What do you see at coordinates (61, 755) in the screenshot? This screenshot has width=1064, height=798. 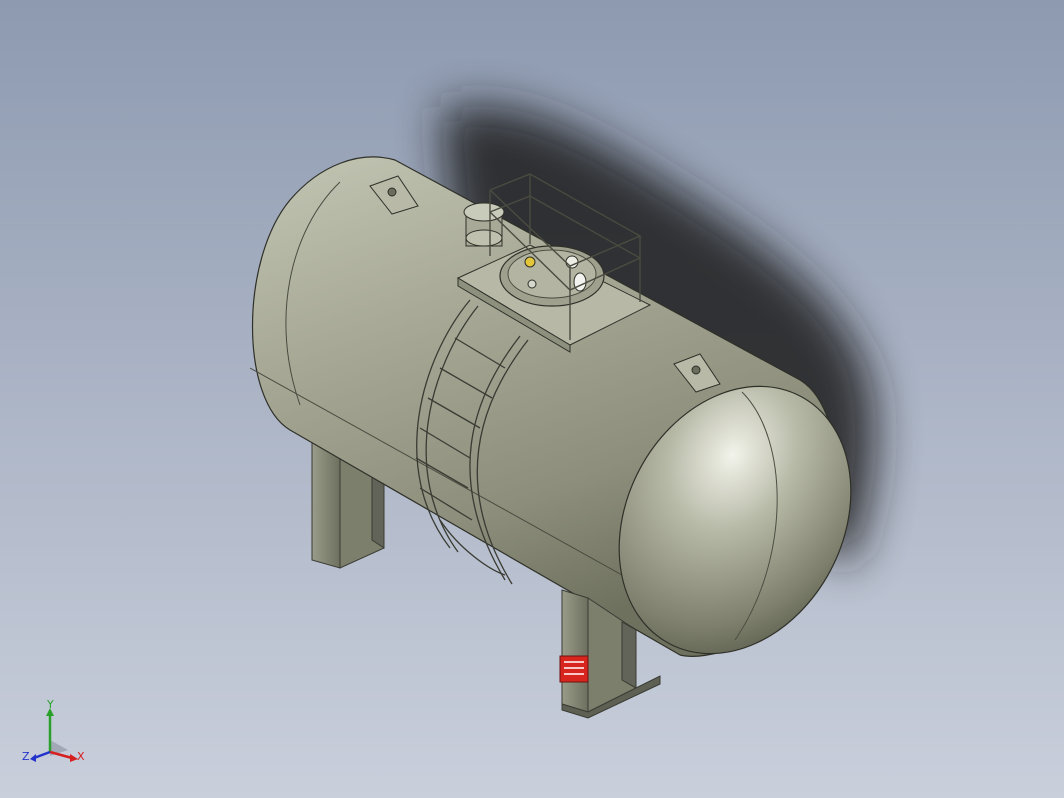 I see `x-axis-arrow` at bounding box center [61, 755].